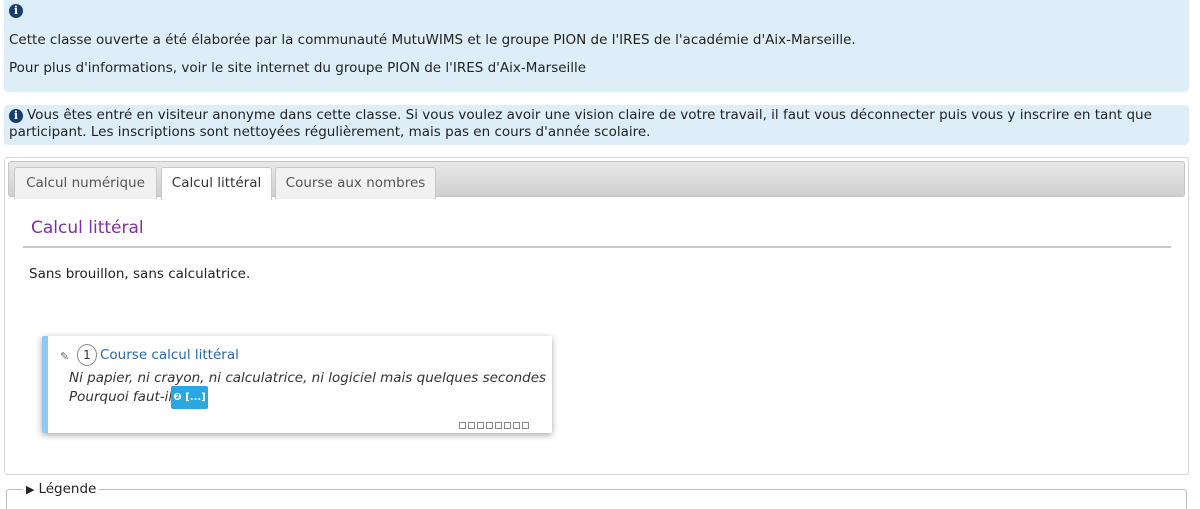  I want to click on tab-calcul-numerique: Calcul numérique, so click(85, 183).